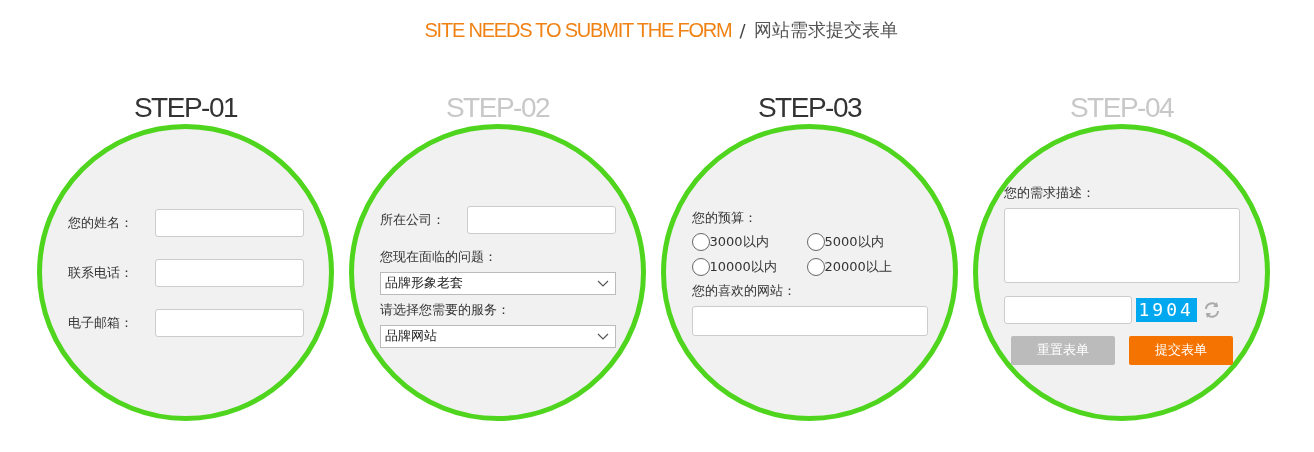 The height and width of the screenshot is (452, 1314). I want to click on page-title: SITE NEEDS TO SUBMIT THE FORM, so click(578, 30).